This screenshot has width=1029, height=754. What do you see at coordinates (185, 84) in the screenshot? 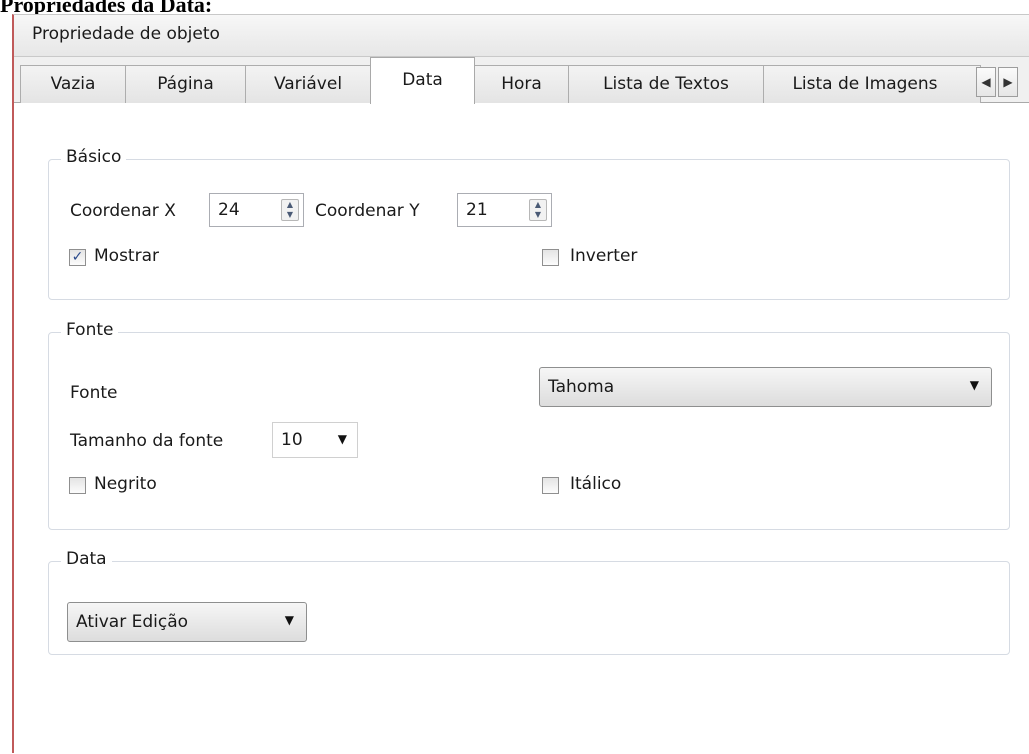
I see `tab-pagina: Página` at bounding box center [185, 84].